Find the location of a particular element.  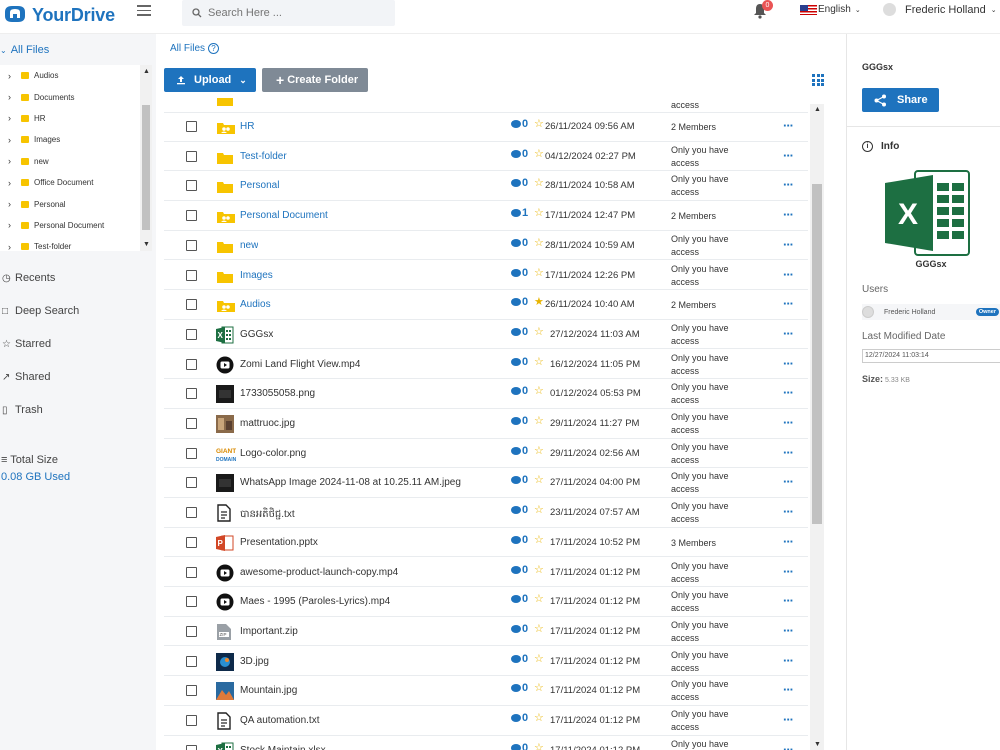

file-name: 1733055058.png is located at coordinates (277, 393).